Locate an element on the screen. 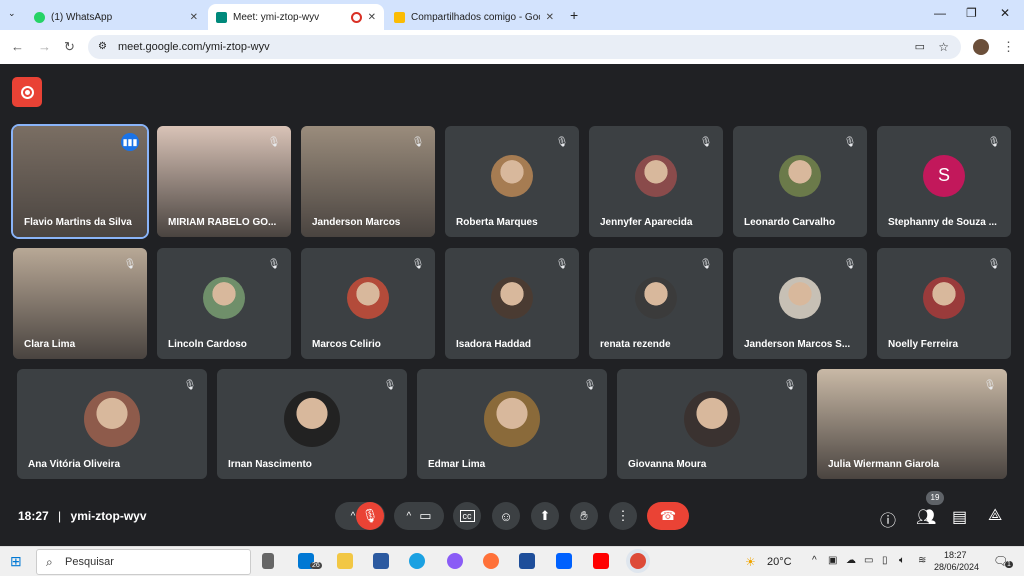  taskbar-search-field: ⌕ Pesquisar is located at coordinates (143, 562).